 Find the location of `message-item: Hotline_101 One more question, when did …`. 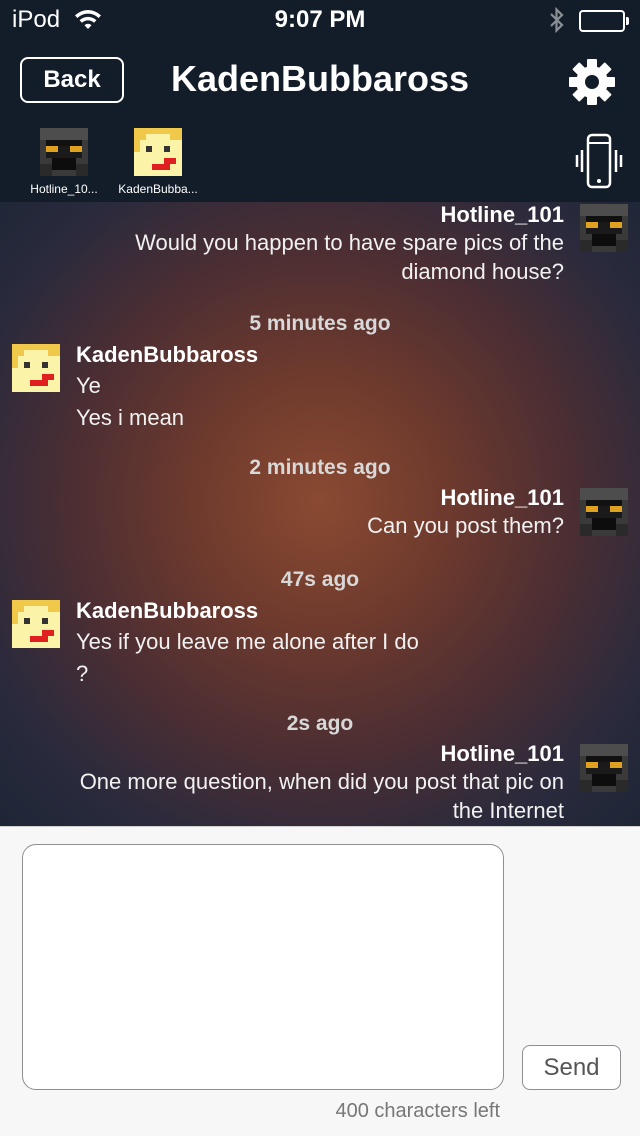

message-item: Hotline_101 One more question, when did … is located at coordinates (294, 783).